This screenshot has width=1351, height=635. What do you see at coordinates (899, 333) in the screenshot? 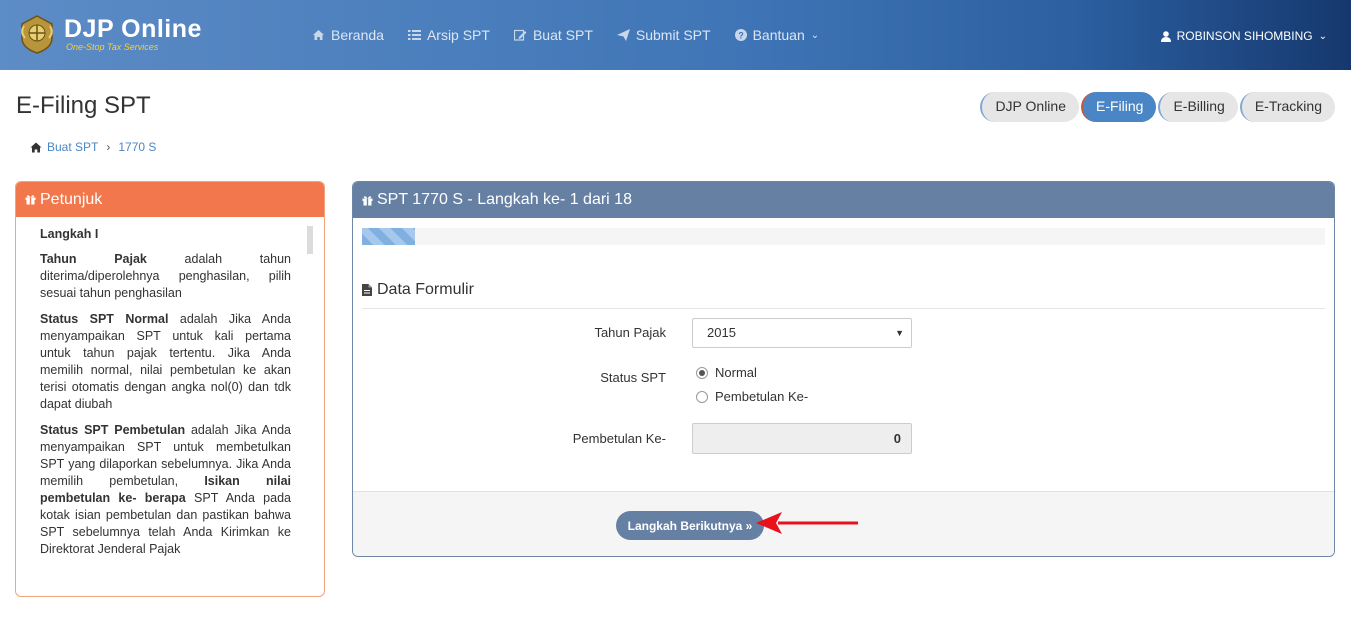
I see `dropdown-caret-icon: ▼` at bounding box center [899, 333].